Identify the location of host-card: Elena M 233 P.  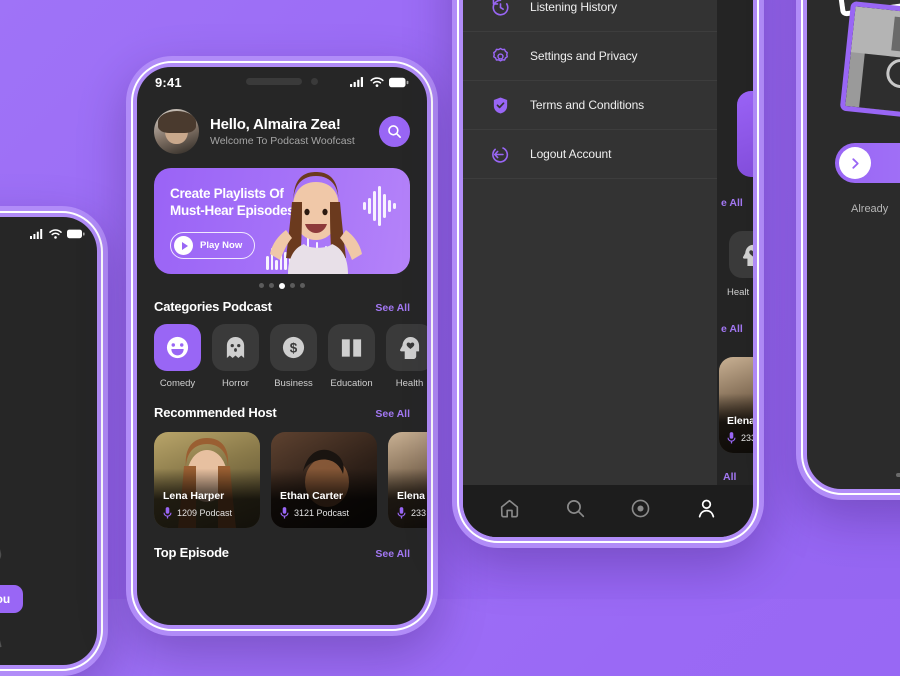
(407, 480).